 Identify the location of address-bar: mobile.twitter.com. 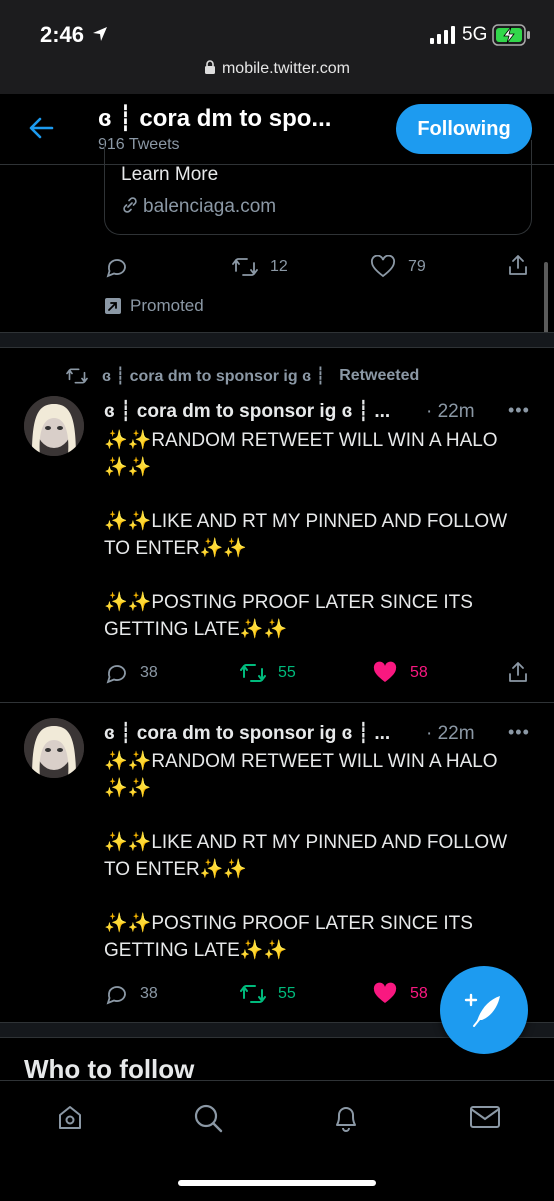
(277, 69).